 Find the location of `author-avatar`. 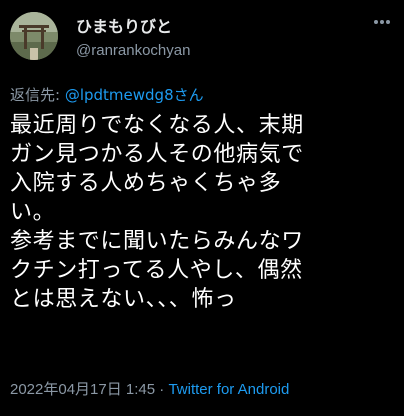

author-avatar is located at coordinates (34, 36).